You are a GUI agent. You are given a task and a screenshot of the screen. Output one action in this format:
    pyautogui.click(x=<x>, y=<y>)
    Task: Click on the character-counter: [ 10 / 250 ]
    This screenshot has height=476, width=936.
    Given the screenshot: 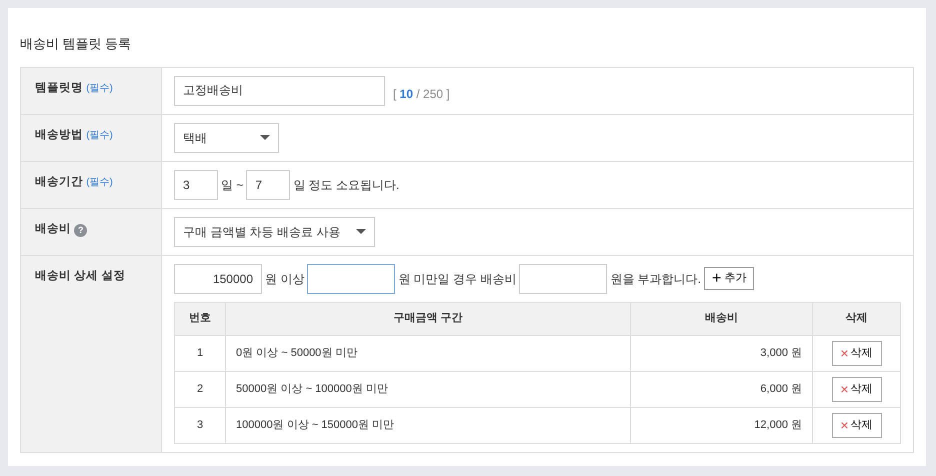 What is the action you would take?
    pyautogui.click(x=421, y=94)
    